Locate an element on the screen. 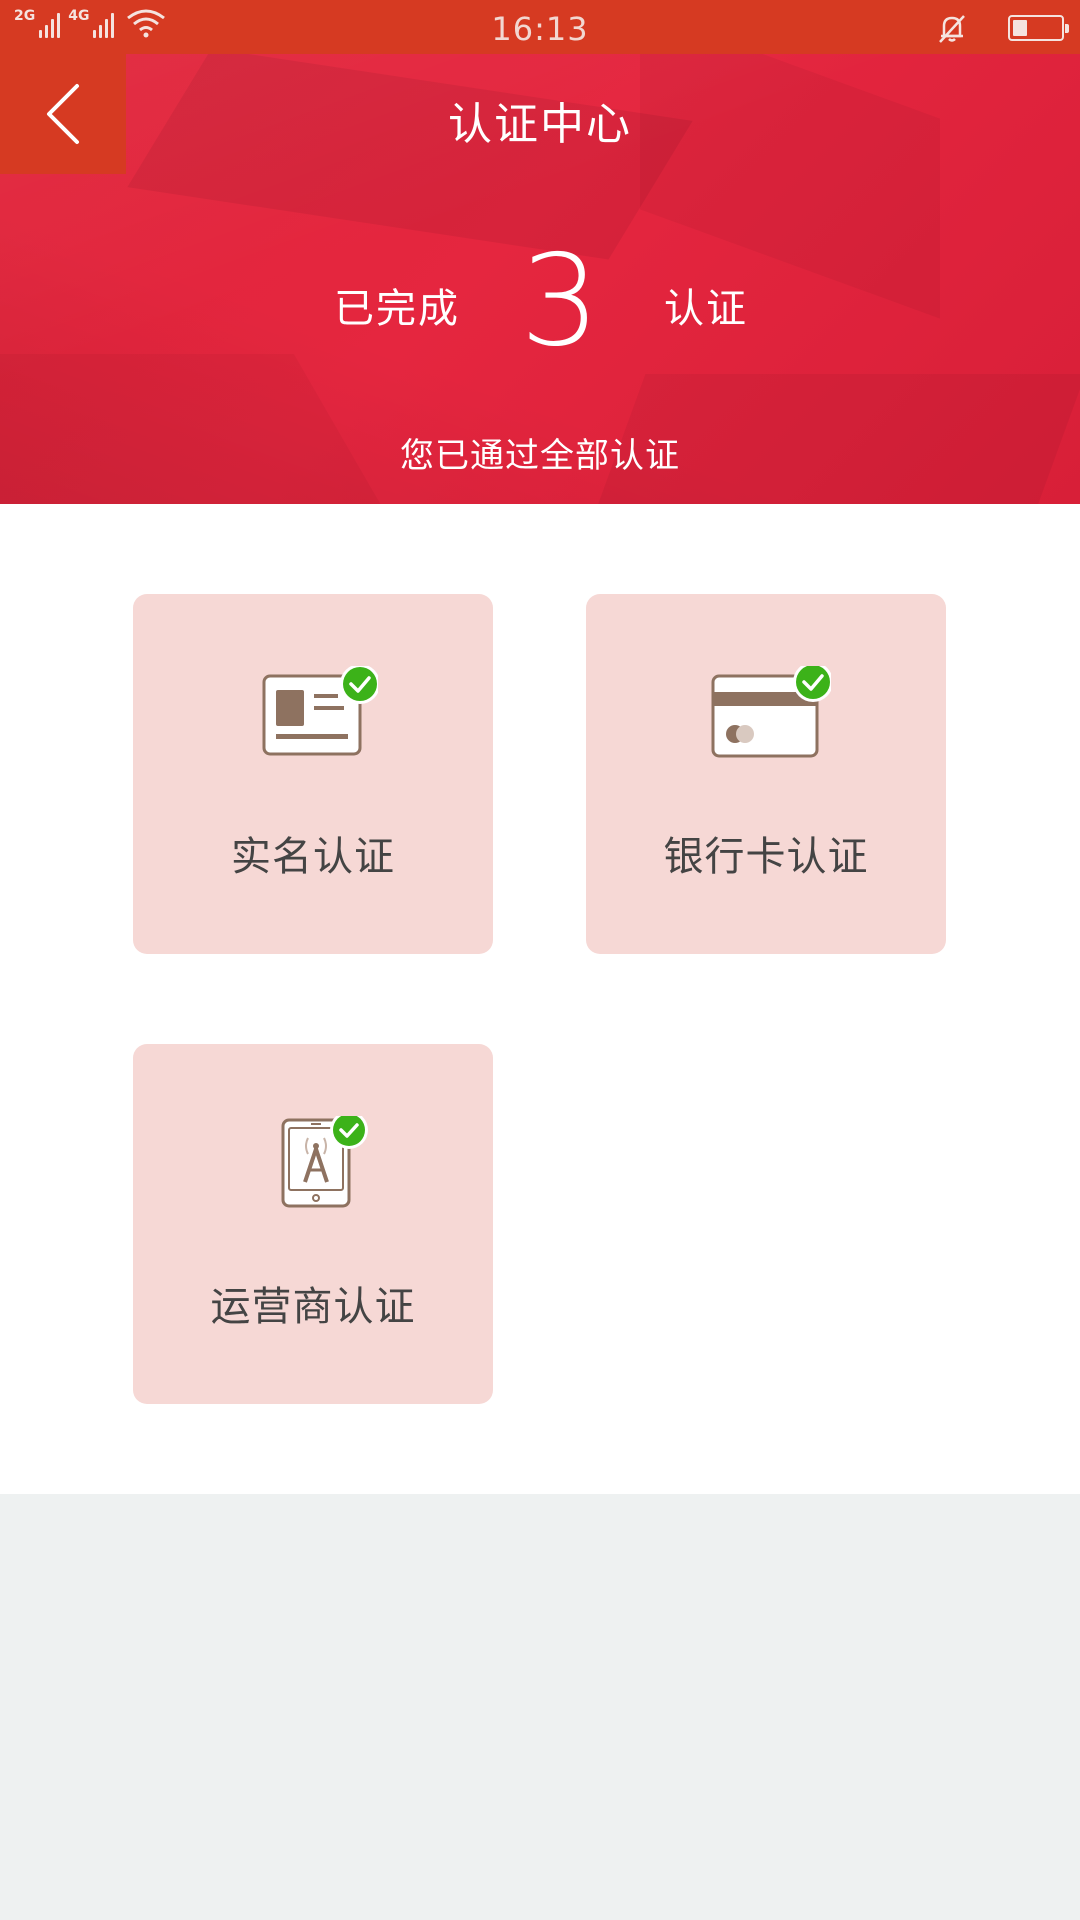 This screenshot has height=1920, width=1080. status-bar: 2G 4G 16:13 is located at coordinates (540, 27).